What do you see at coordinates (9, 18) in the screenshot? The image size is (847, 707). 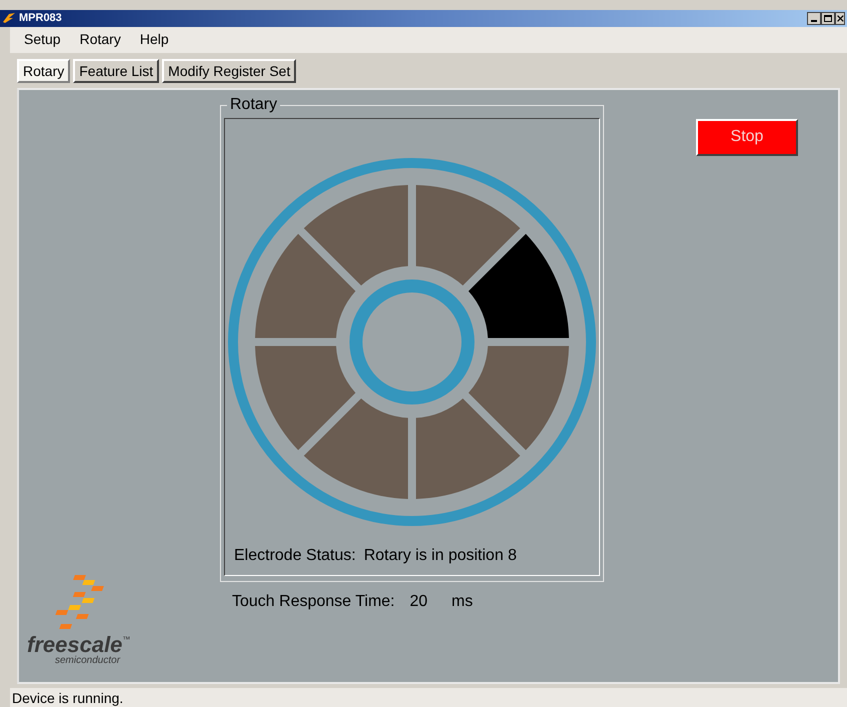 I see `app-icon` at bounding box center [9, 18].